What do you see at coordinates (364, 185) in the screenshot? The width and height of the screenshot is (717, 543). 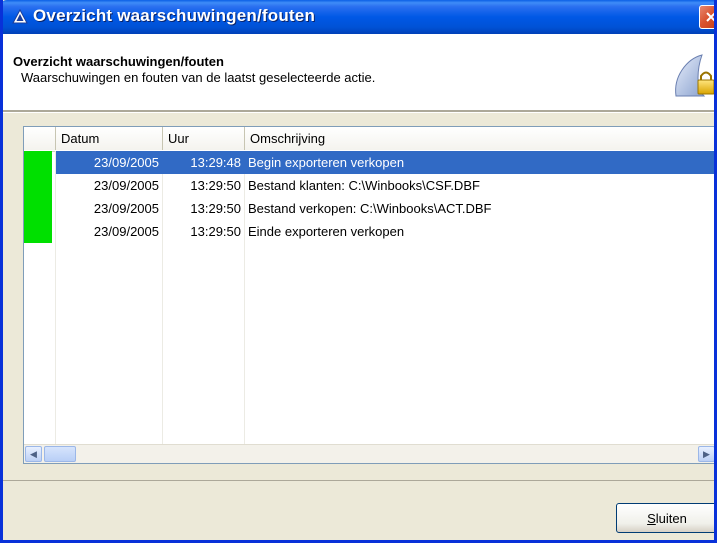 I see `cell-omschrijving: Bestand klanten: C:\Winbooks\CSF.DBF` at bounding box center [364, 185].